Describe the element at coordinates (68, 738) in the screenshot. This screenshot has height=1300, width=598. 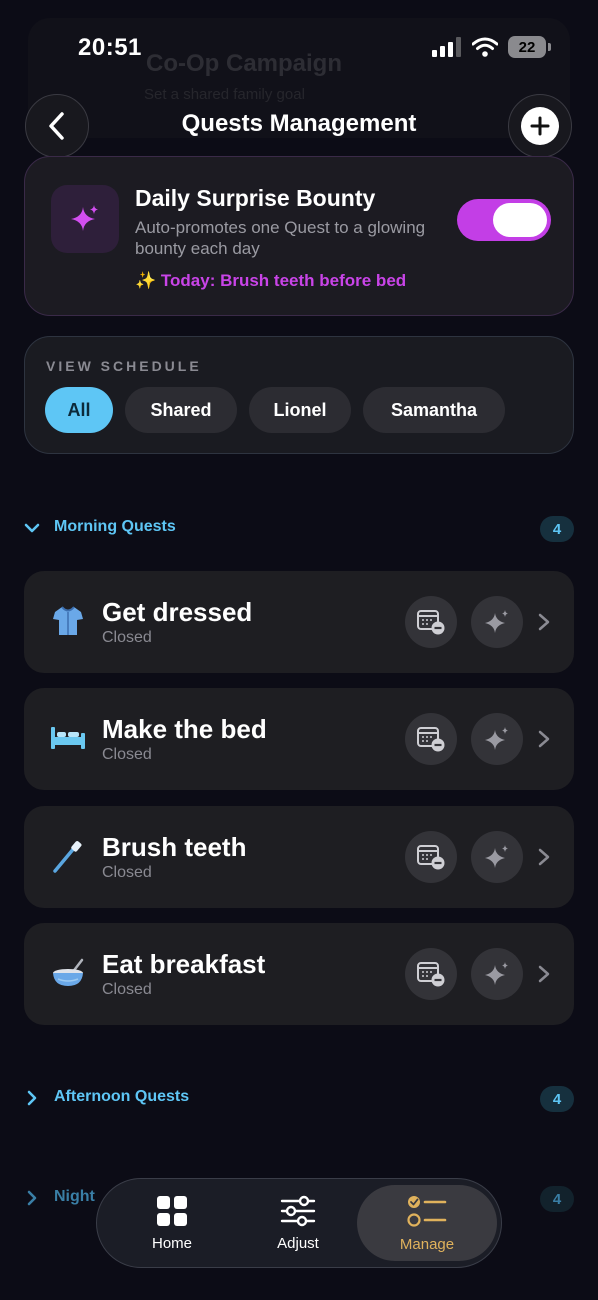
I see `bed-icon` at that location.